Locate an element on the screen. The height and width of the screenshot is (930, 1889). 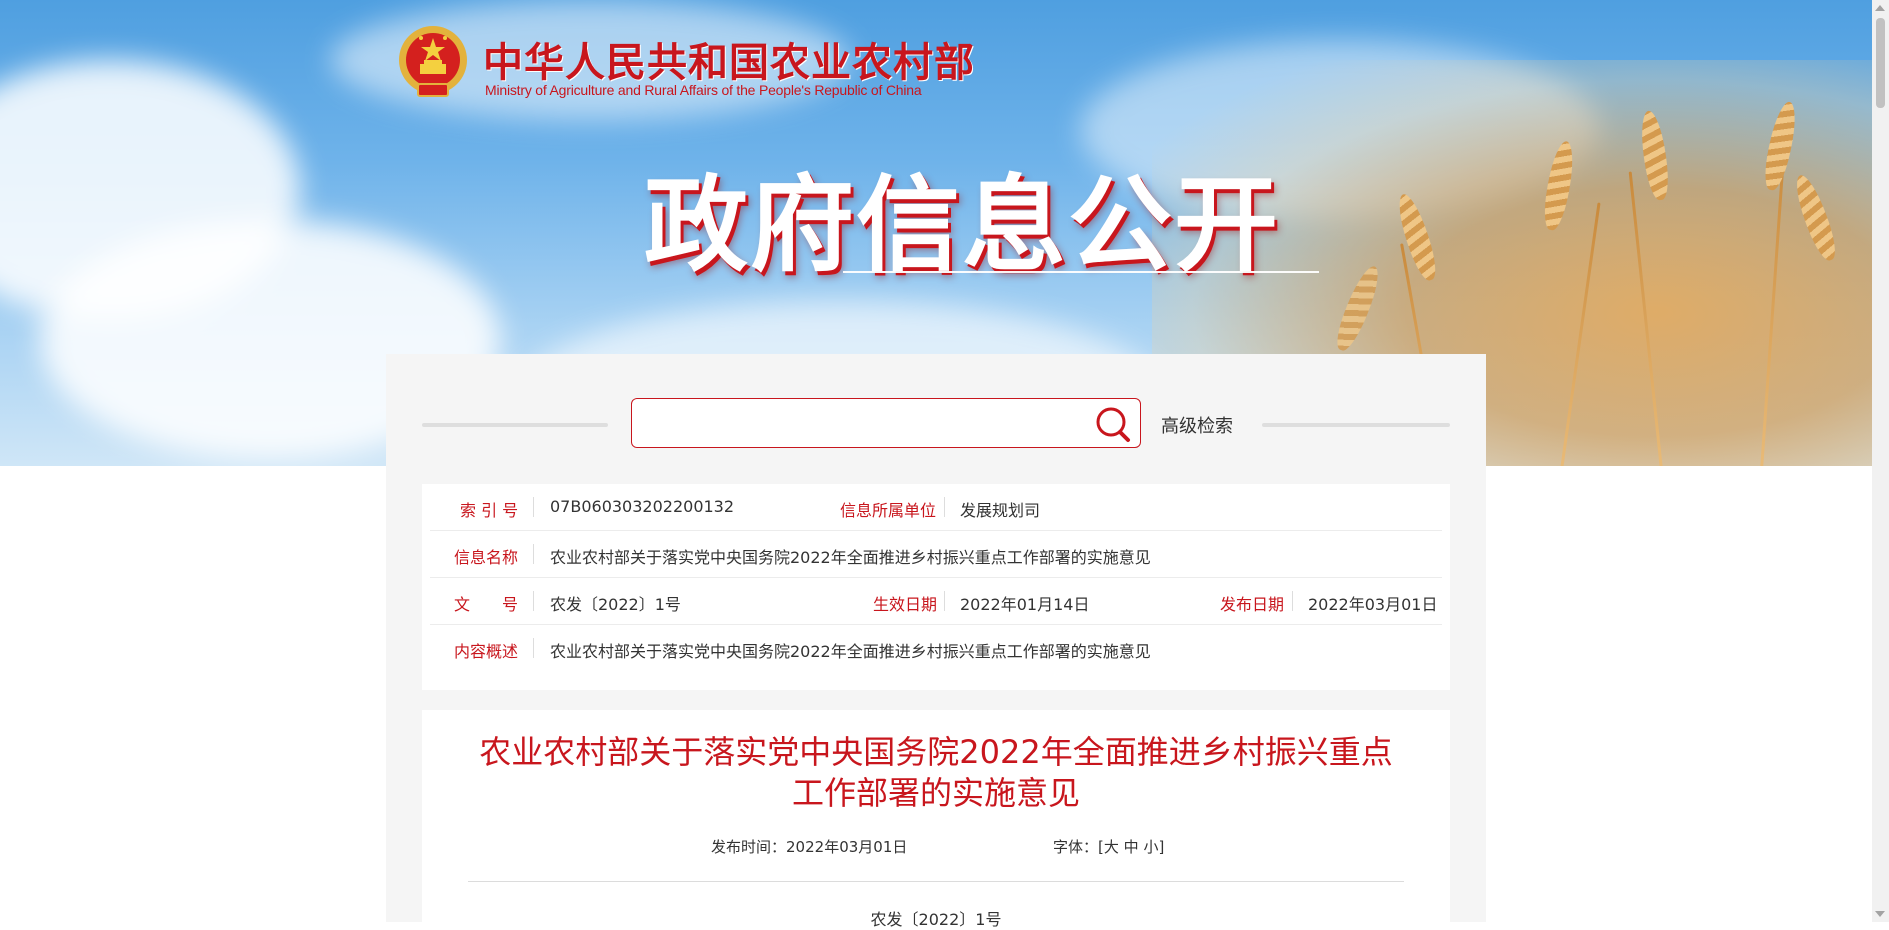
advanced-search-link: 高级检索 is located at coordinates (1197, 425).